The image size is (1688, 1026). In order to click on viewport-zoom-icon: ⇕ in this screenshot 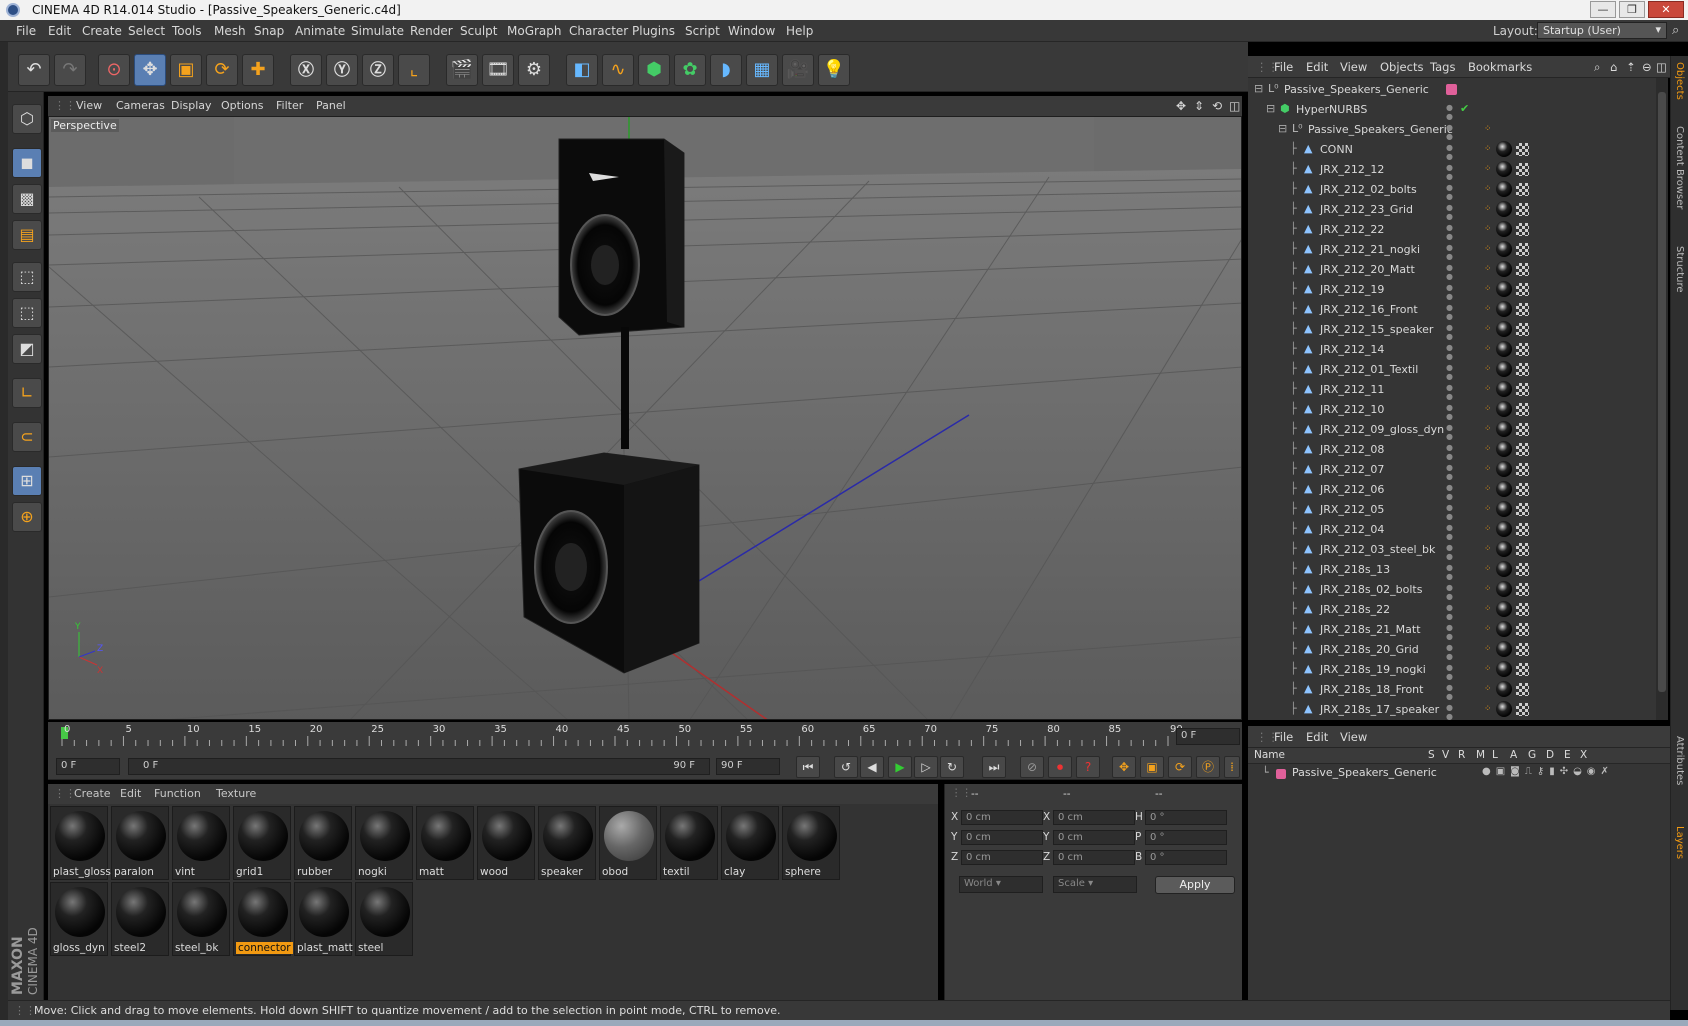, I will do `click(1199, 106)`.